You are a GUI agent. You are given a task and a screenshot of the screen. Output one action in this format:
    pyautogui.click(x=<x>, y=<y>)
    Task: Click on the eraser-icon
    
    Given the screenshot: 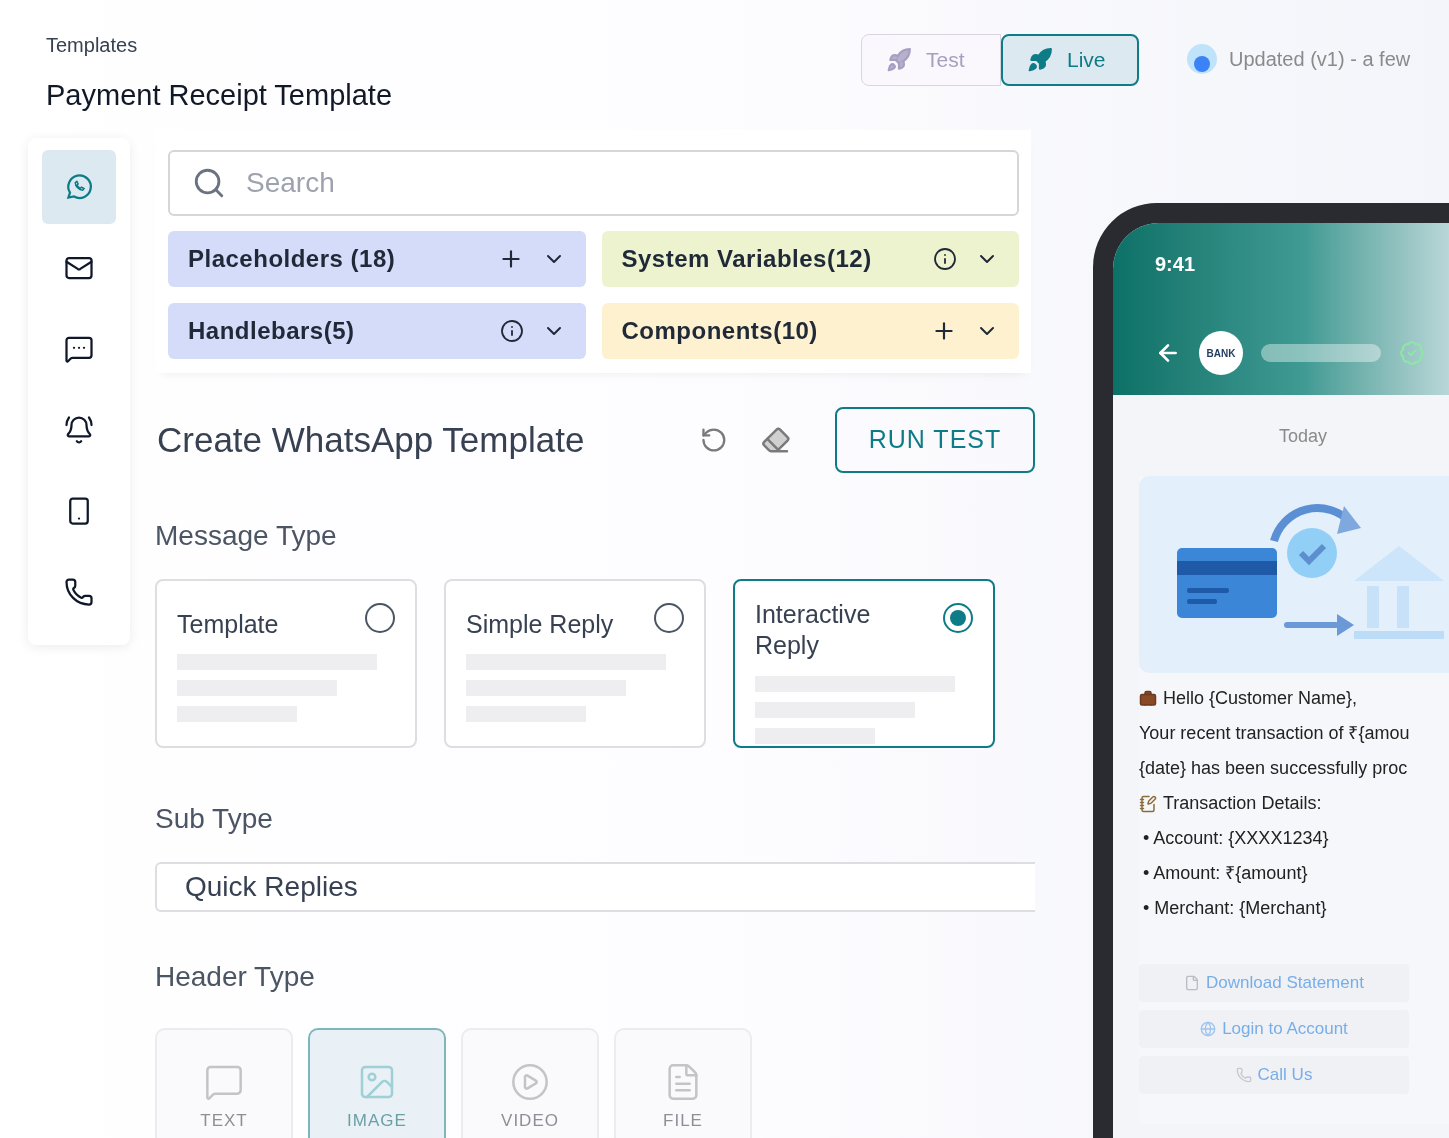 What is the action you would take?
    pyautogui.click(x=776, y=440)
    